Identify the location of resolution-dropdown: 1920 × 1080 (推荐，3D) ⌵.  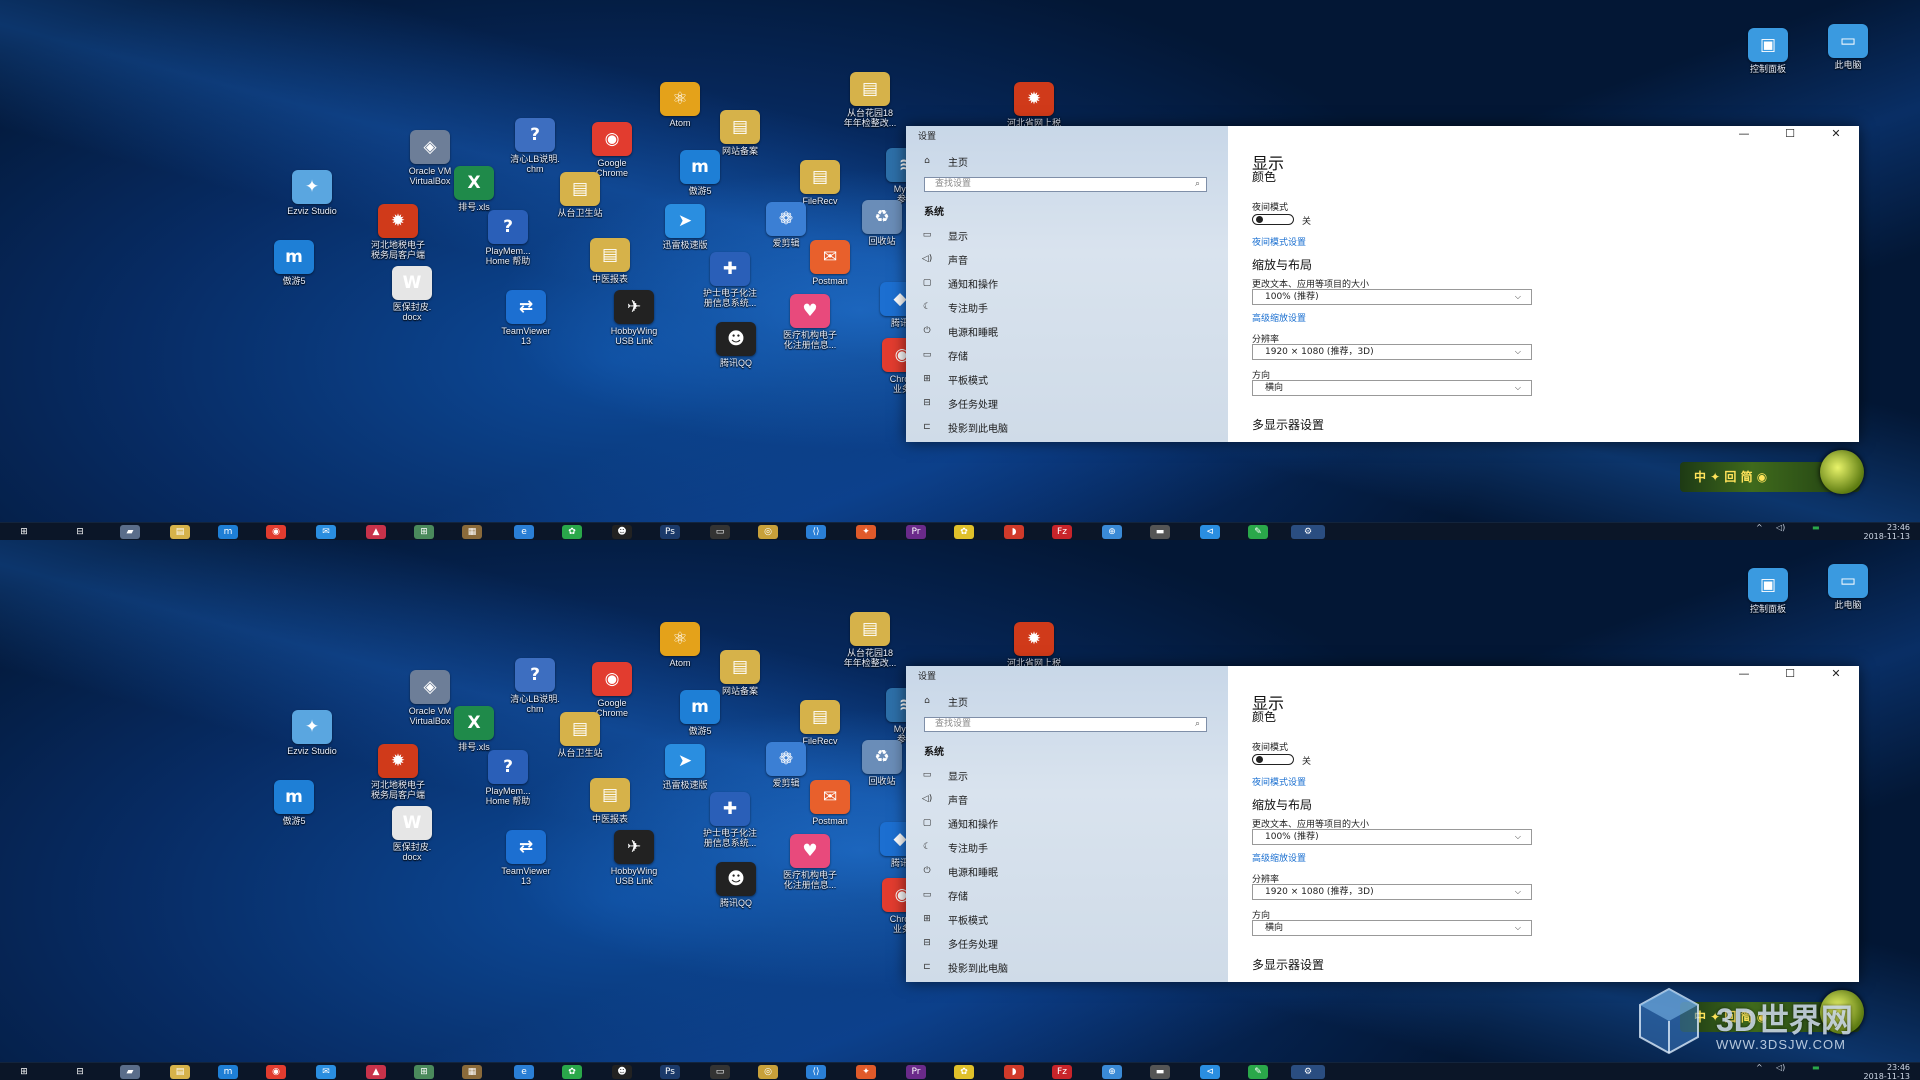
(1392, 352).